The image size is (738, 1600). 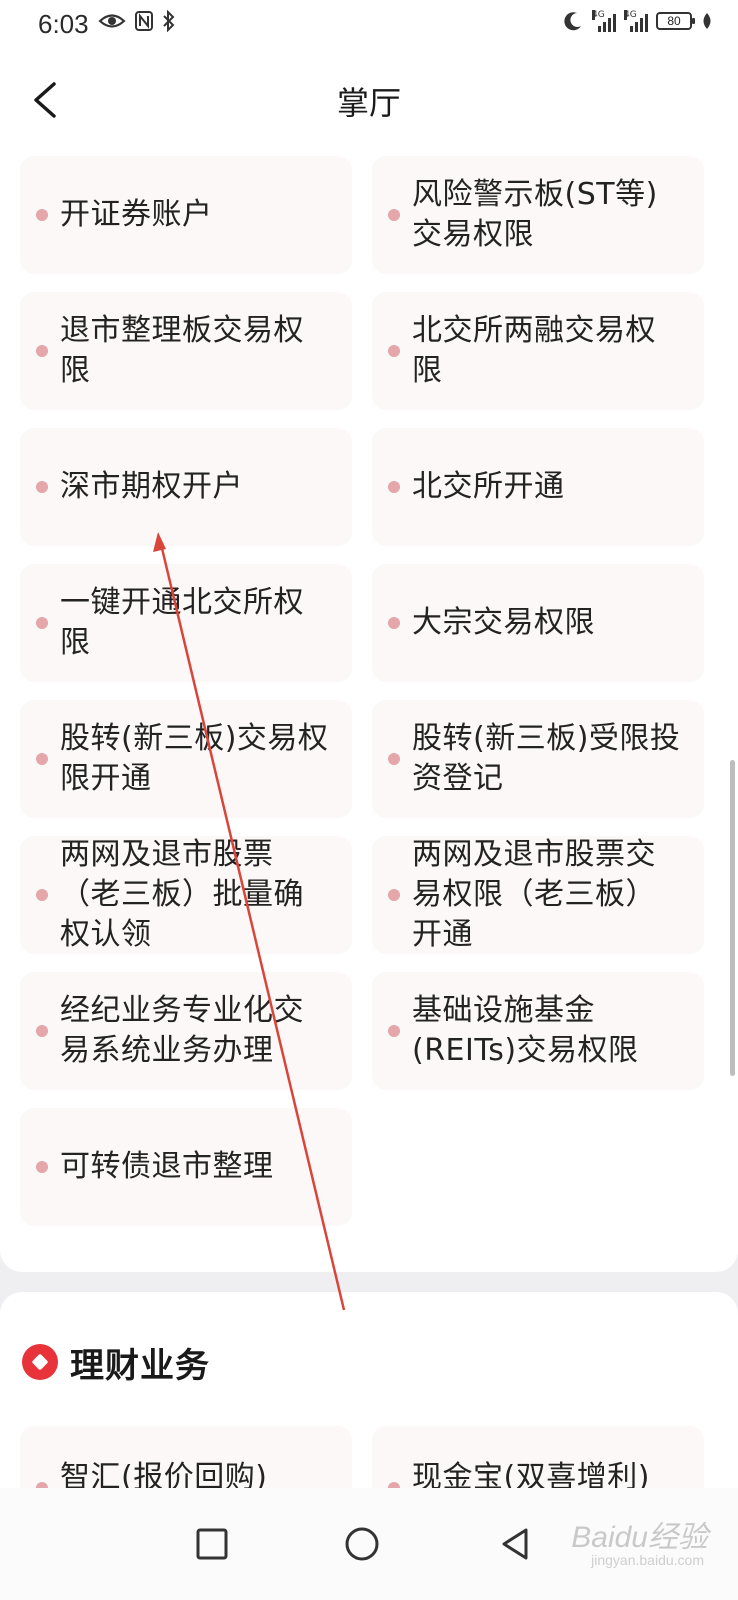 I want to click on card-bse-open: 北交所开通, so click(x=538, y=487).